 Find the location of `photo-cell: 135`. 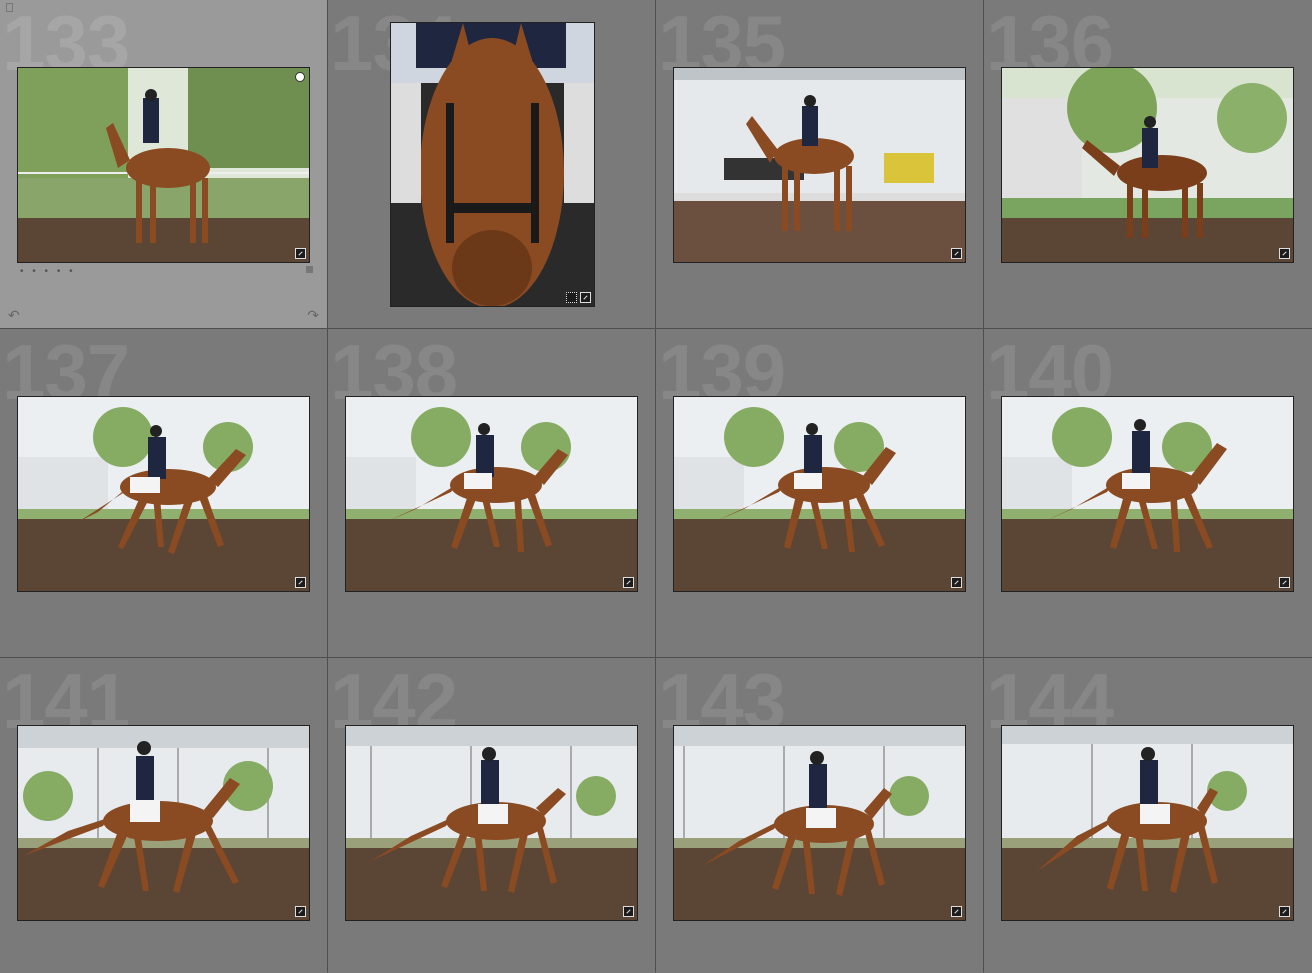

photo-cell: 135 is located at coordinates (819, 164).